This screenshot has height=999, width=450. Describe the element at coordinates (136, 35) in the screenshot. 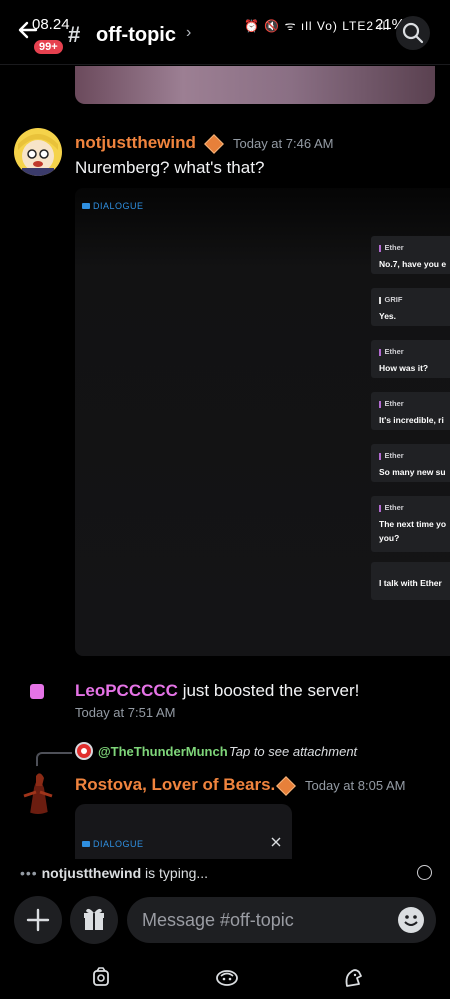

I see `channel-name: off-topic` at that location.